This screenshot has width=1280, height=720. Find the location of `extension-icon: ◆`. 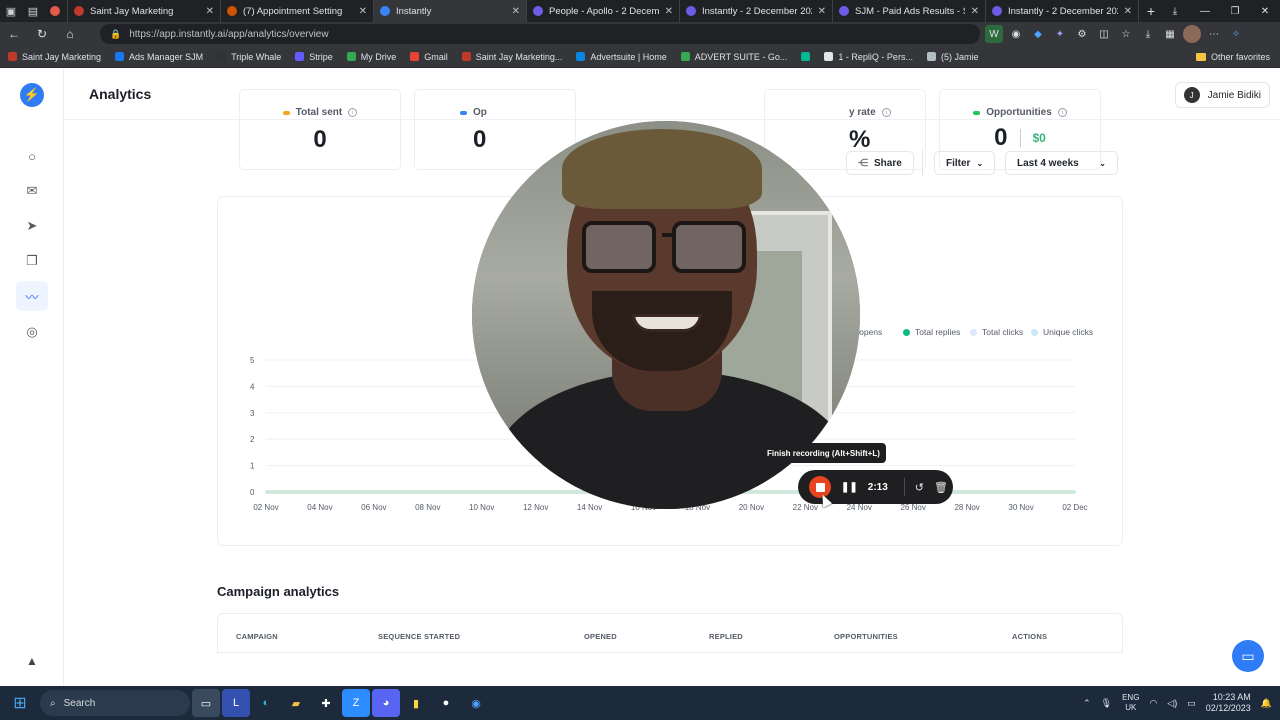

extension-icon: ◆ is located at coordinates (1038, 34).